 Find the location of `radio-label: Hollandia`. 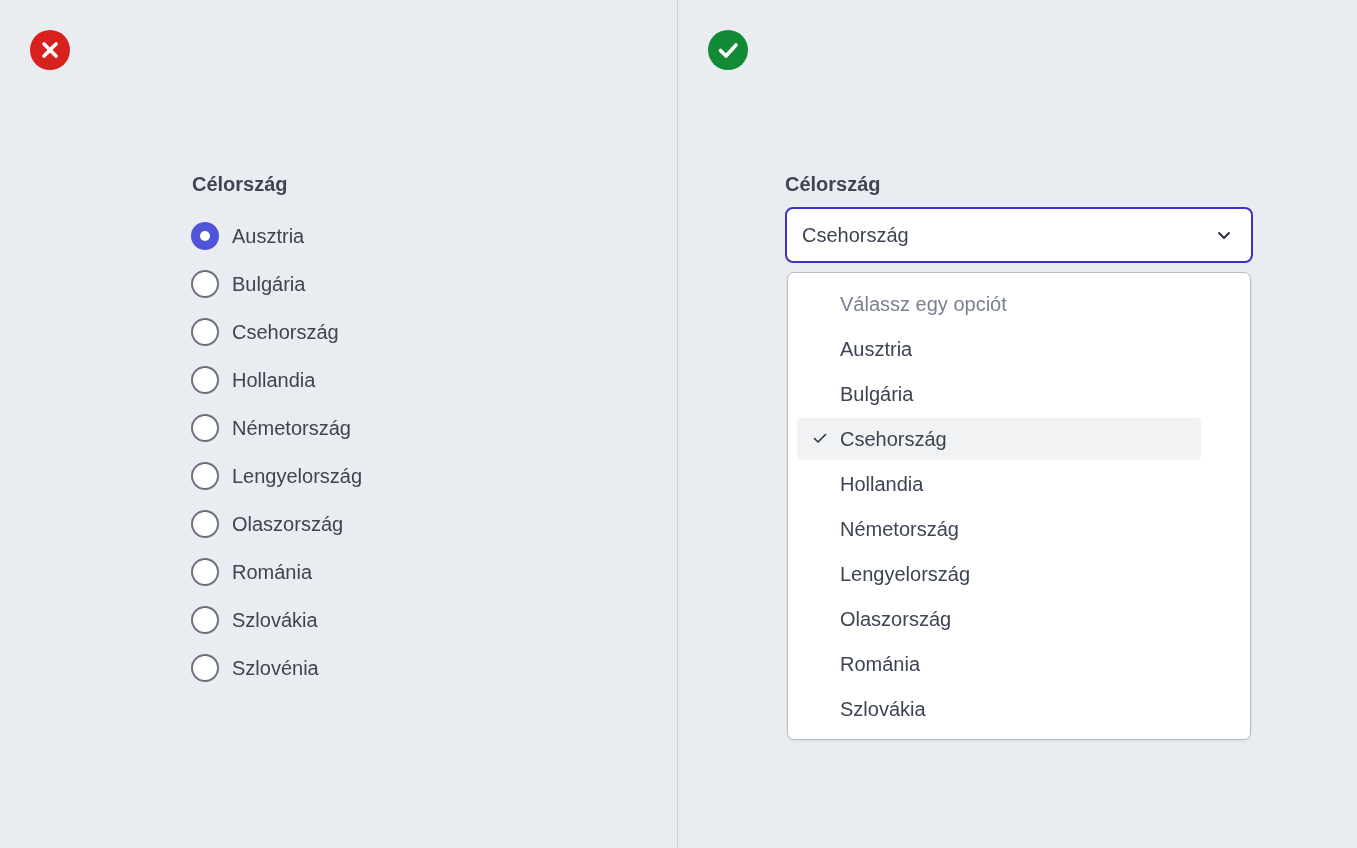

radio-label: Hollandia is located at coordinates (274, 380).